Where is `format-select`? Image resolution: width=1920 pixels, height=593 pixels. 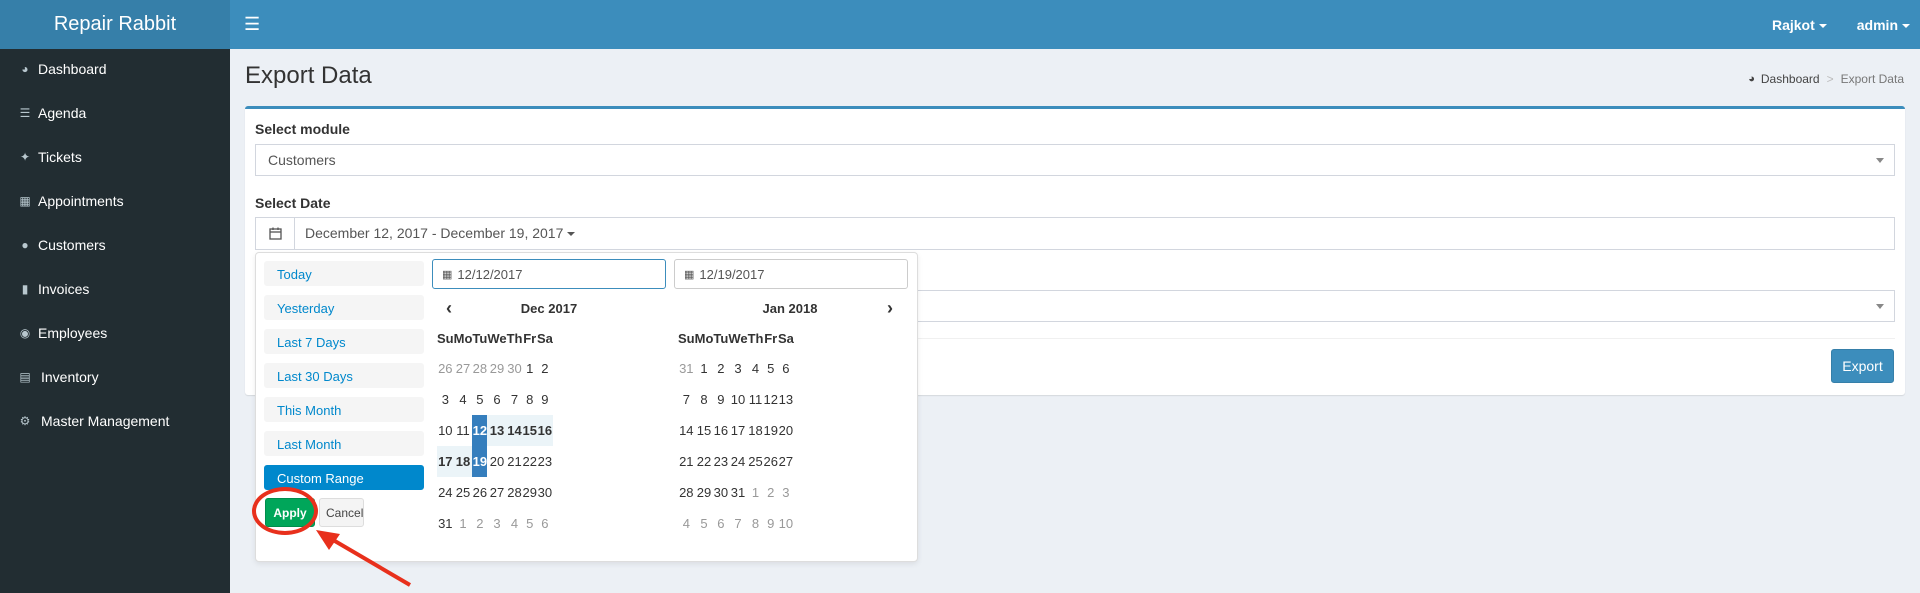
format-select is located at coordinates (1400, 306).